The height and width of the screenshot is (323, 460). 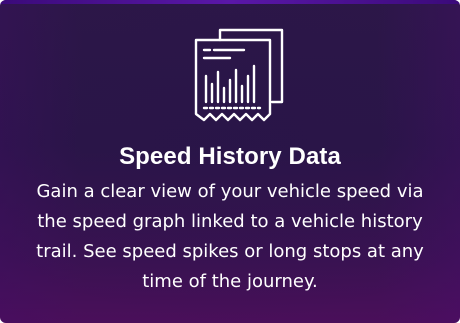 What do you see at coordinates (230, 156) in the screenshot?
I see `feature-title: Speed History Data` at bounding box center [230, 156].